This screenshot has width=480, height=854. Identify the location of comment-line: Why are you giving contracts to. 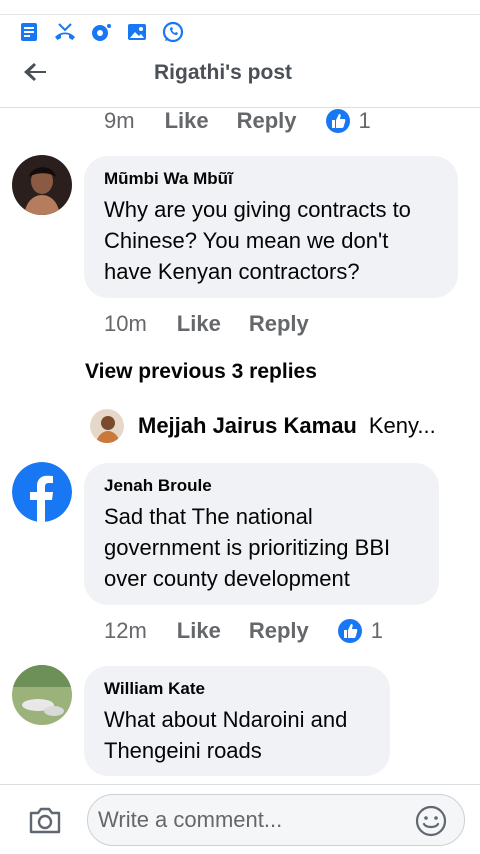
(257, 209).